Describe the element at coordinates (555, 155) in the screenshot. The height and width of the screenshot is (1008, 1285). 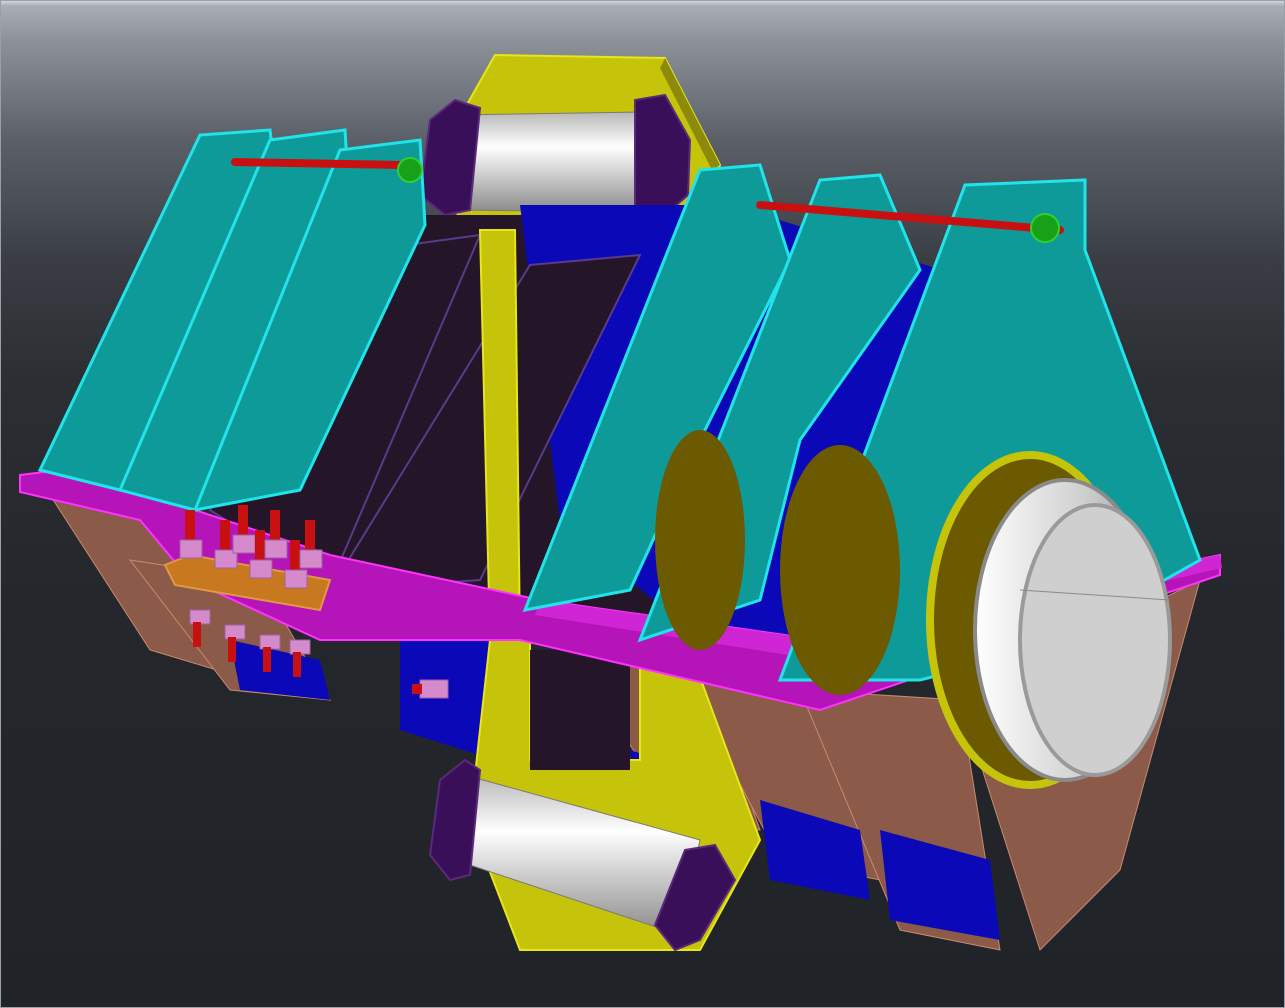
I see `trunnion-pipe-top` at that location.